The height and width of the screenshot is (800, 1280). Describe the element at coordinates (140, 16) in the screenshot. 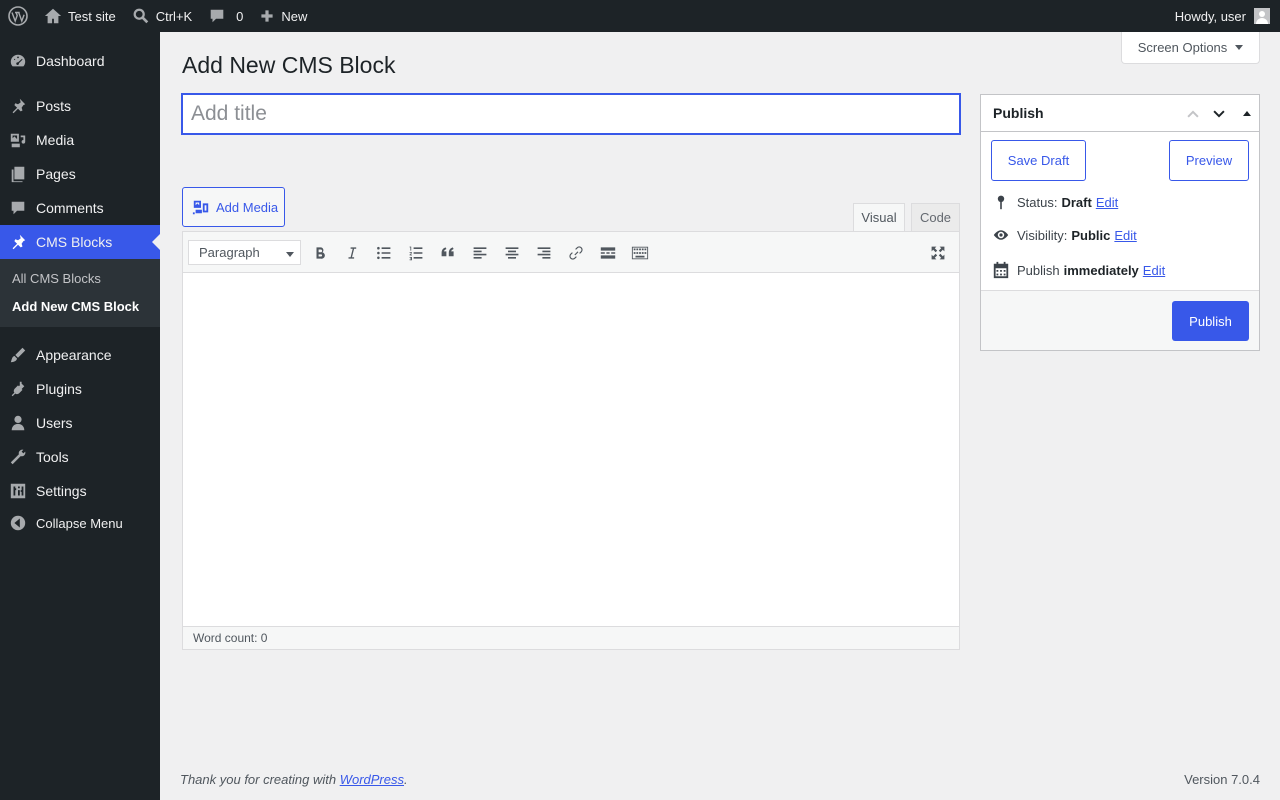

I see `search-icon` at that location.